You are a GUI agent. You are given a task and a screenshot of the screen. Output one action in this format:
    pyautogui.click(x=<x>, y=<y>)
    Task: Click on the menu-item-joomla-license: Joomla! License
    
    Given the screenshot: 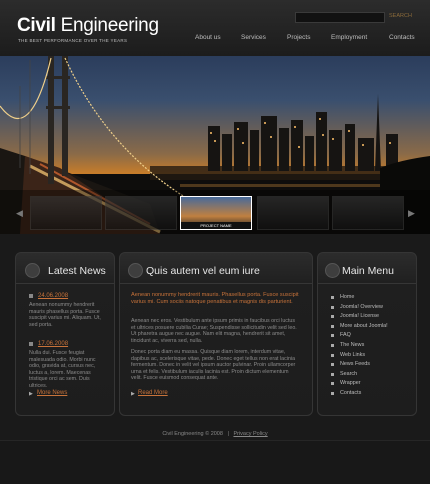 What is the action you would take?
    pyautogui.click(x=359, y=316)
    